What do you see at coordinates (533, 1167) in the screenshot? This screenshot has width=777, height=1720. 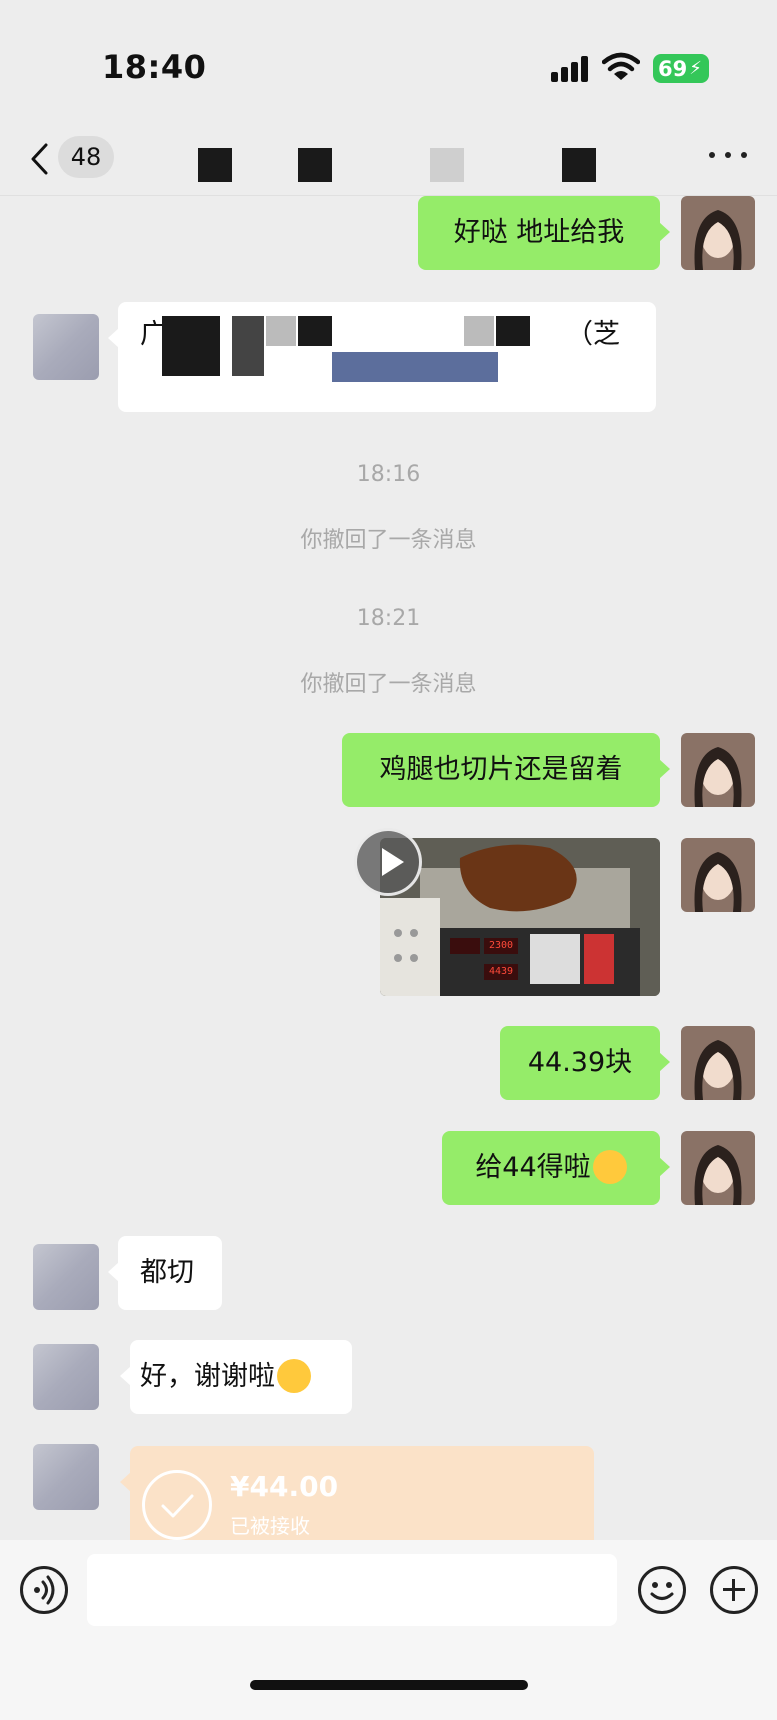 I see `message-text: 给44得啦` at bounding box center [533, 1167].